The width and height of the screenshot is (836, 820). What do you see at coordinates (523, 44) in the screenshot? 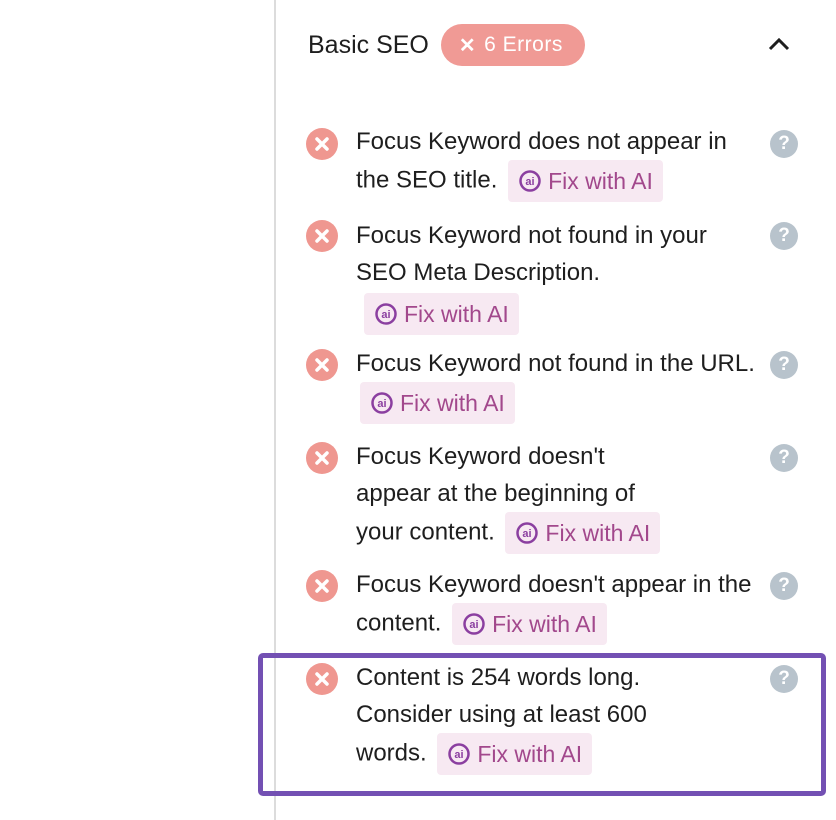
I see `badge-label: 6 Errors` at bounding box center [523, 44].